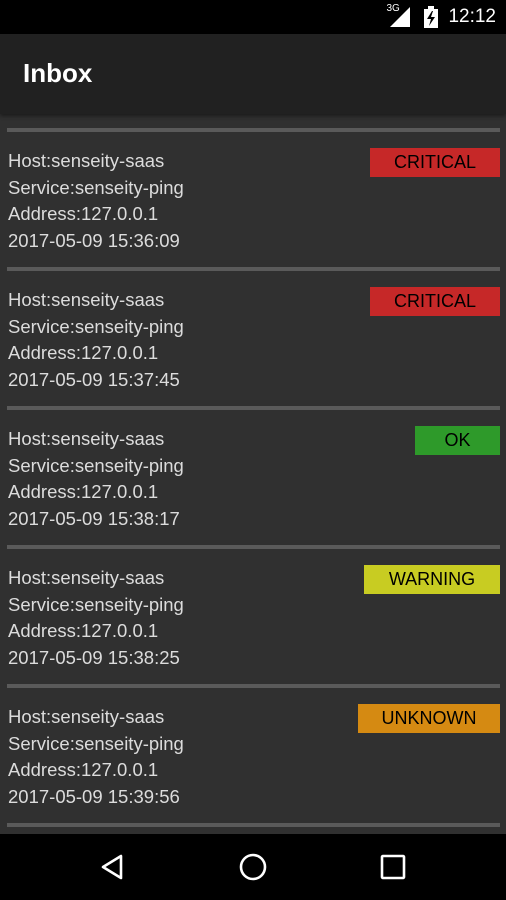  I want to click on alert-timestamp: 2017-05-09 15:38:17, so click(94, 519).